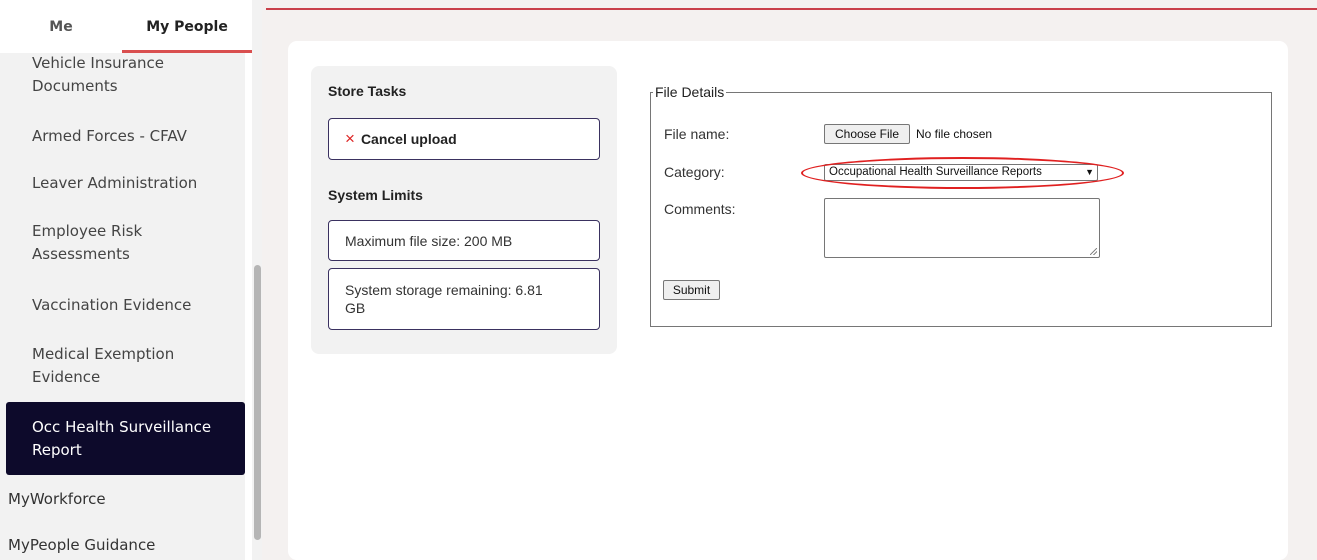  What do you see at coordinates (103, 354) in the screenshot?
I see `sidebar-item-label: Medical Exemption` at bounding box center [103, 354].